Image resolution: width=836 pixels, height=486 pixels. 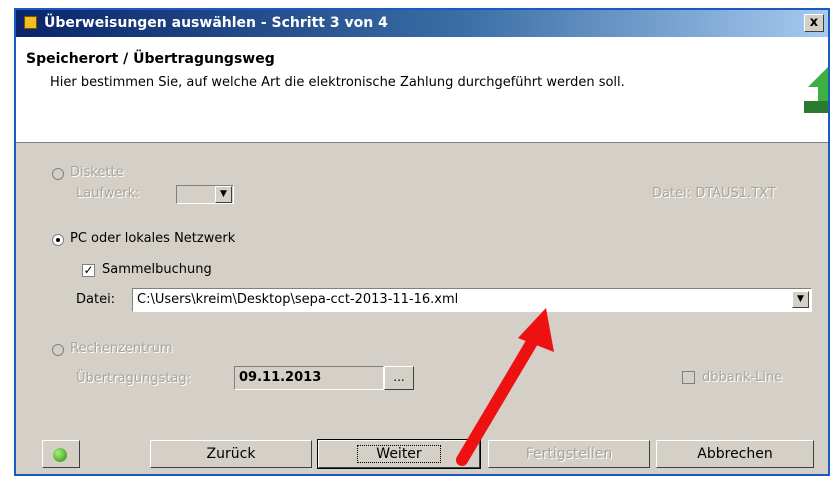 I want to click on rechenzentrum-radio, so click(x=58, y=350).